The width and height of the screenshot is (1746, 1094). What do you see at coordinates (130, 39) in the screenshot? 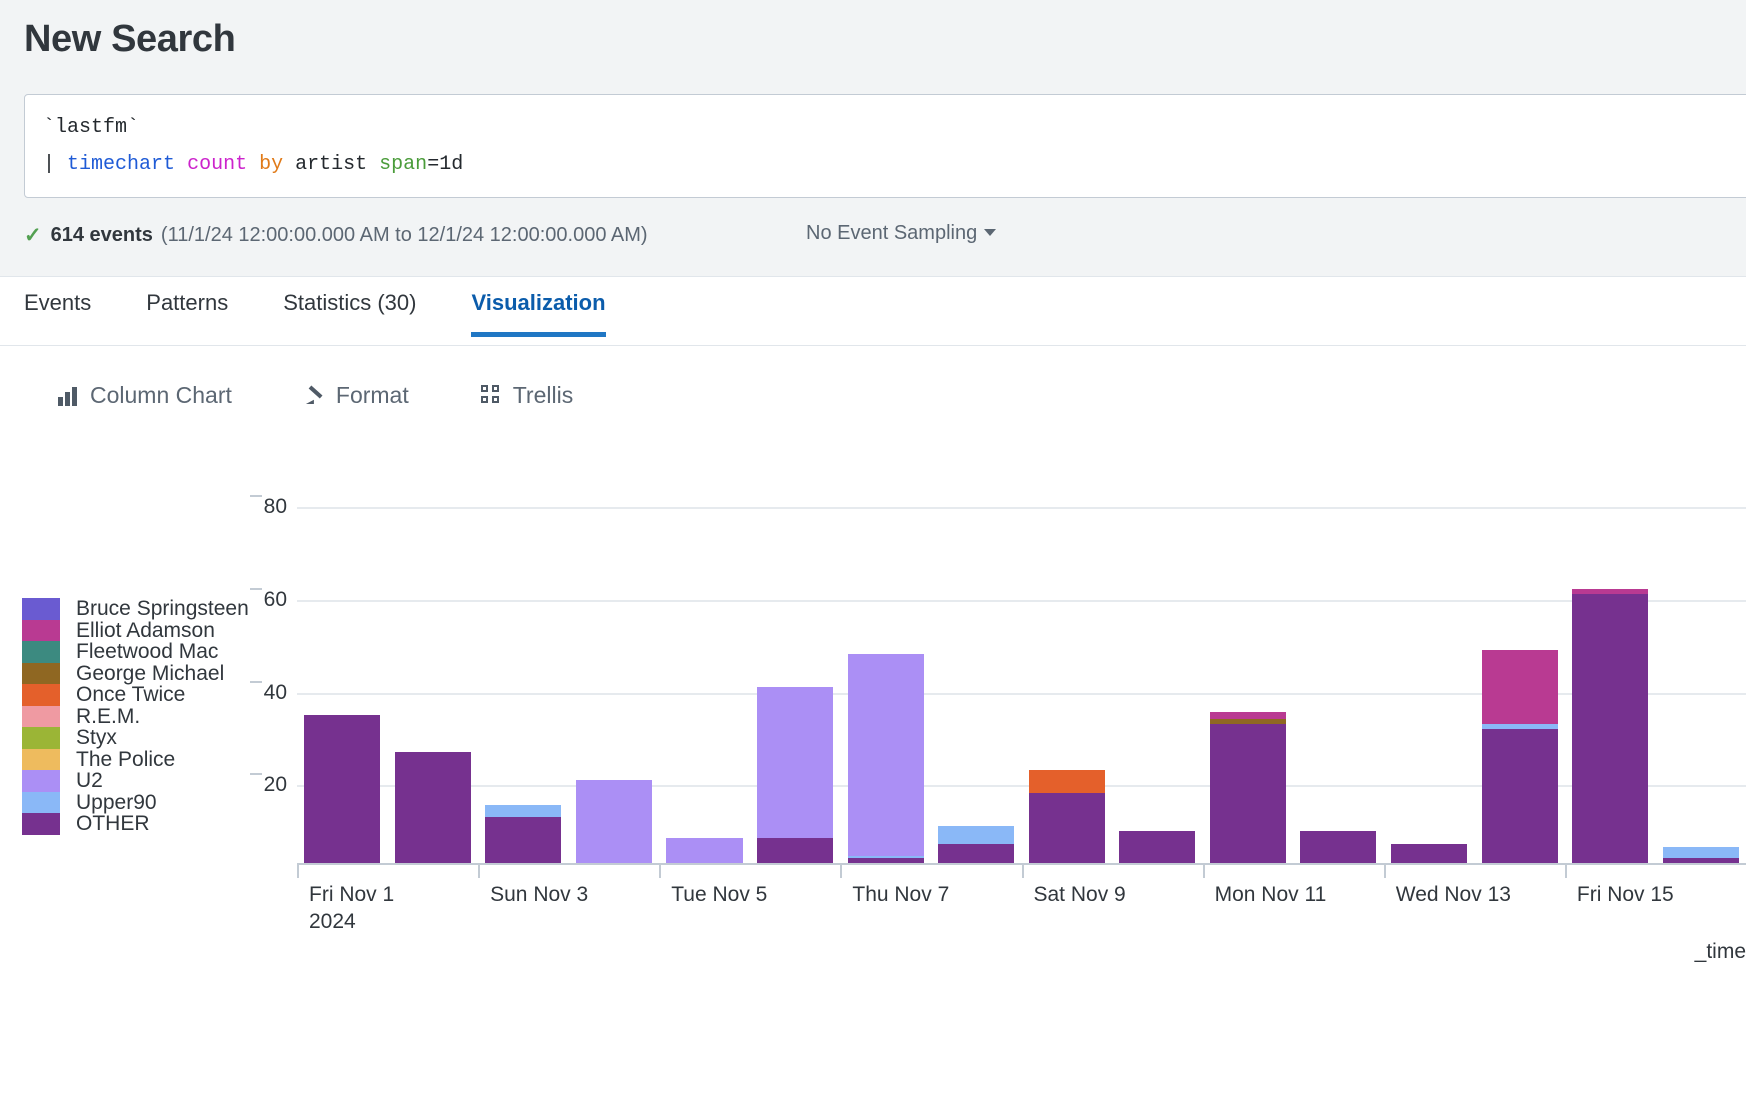
I see `page-title: New Search` at bounding box center [130, 39].